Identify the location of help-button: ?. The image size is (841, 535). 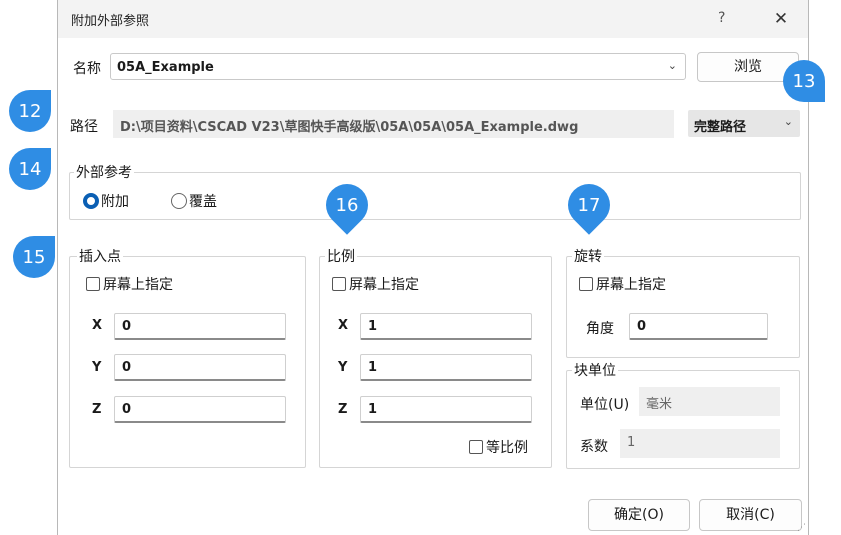
(721, 18).